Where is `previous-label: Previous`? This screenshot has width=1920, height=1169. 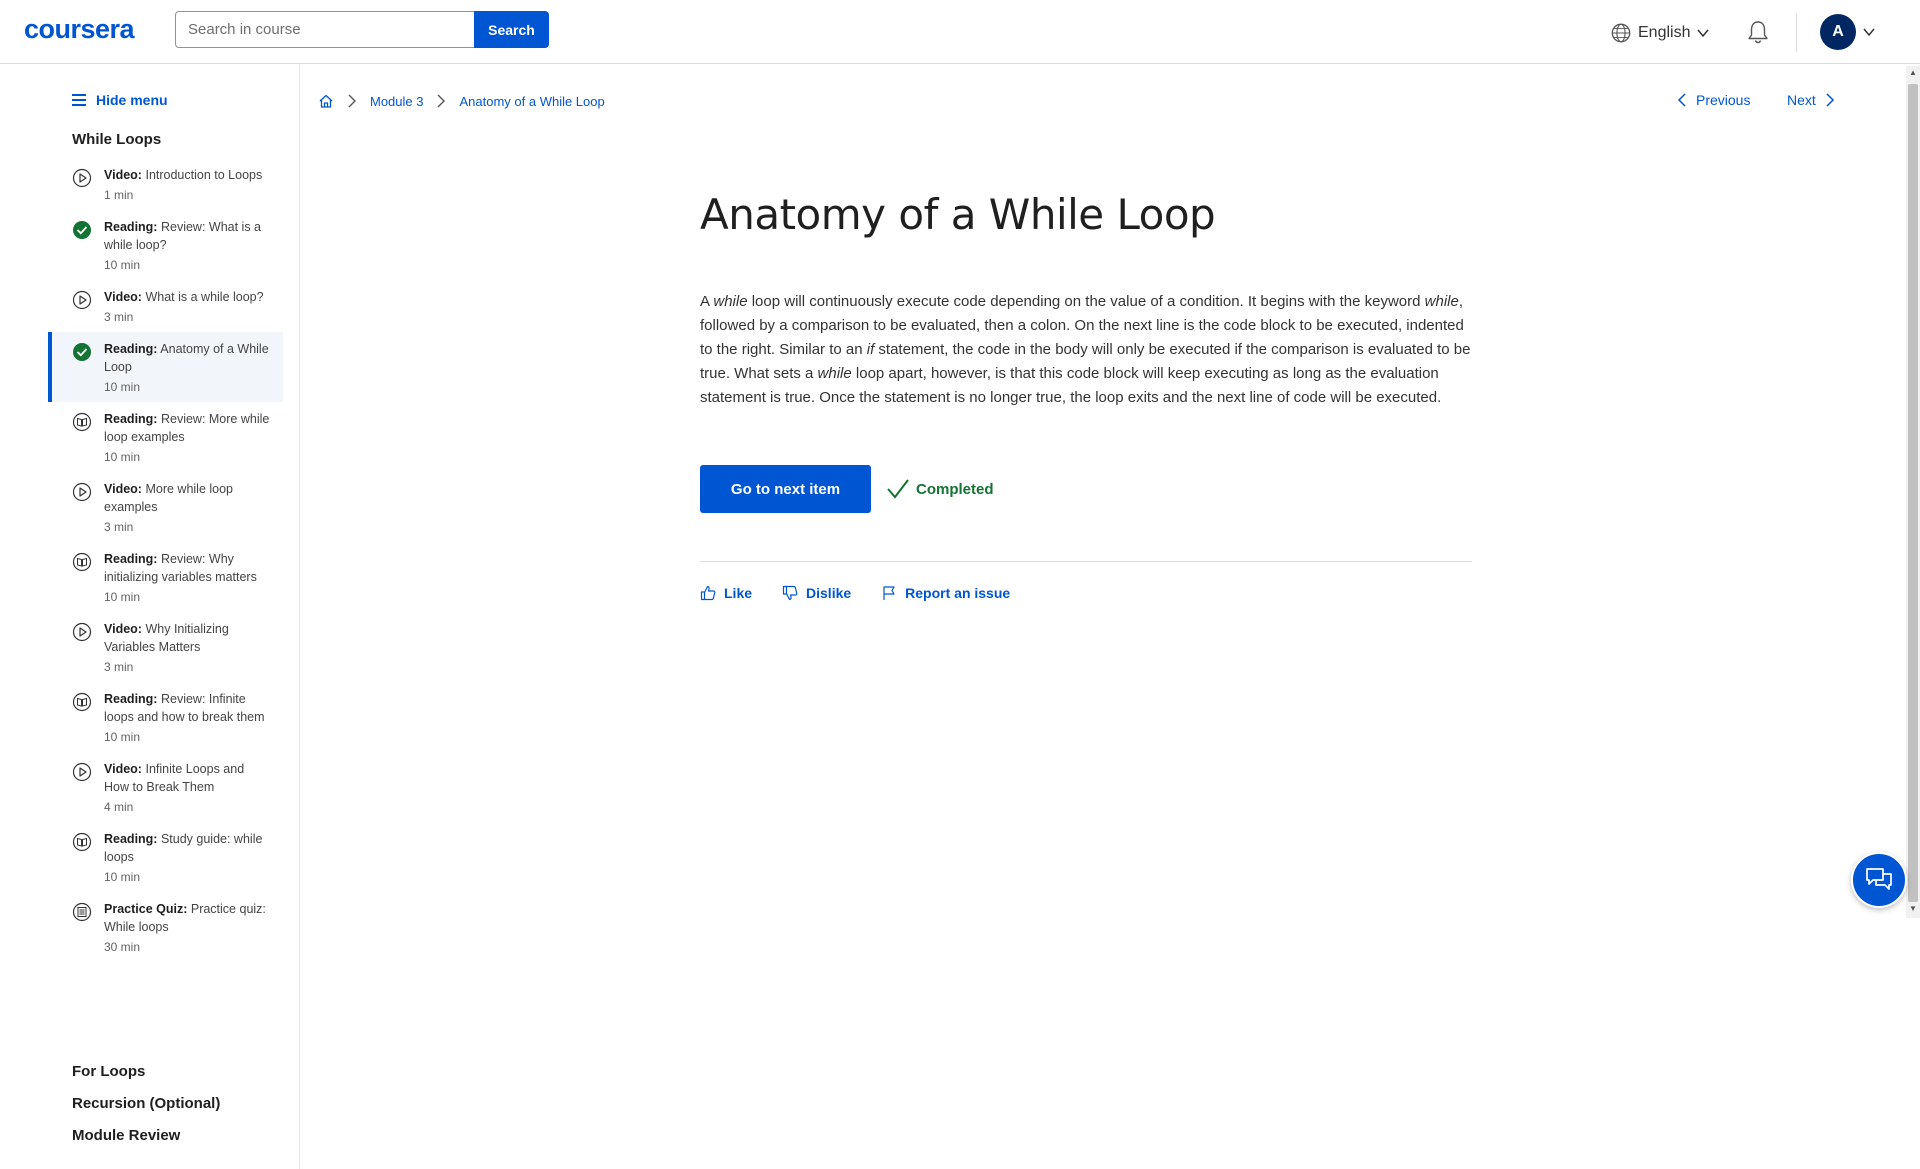 previous-label: Previous is located at coordinates (1723, 100).